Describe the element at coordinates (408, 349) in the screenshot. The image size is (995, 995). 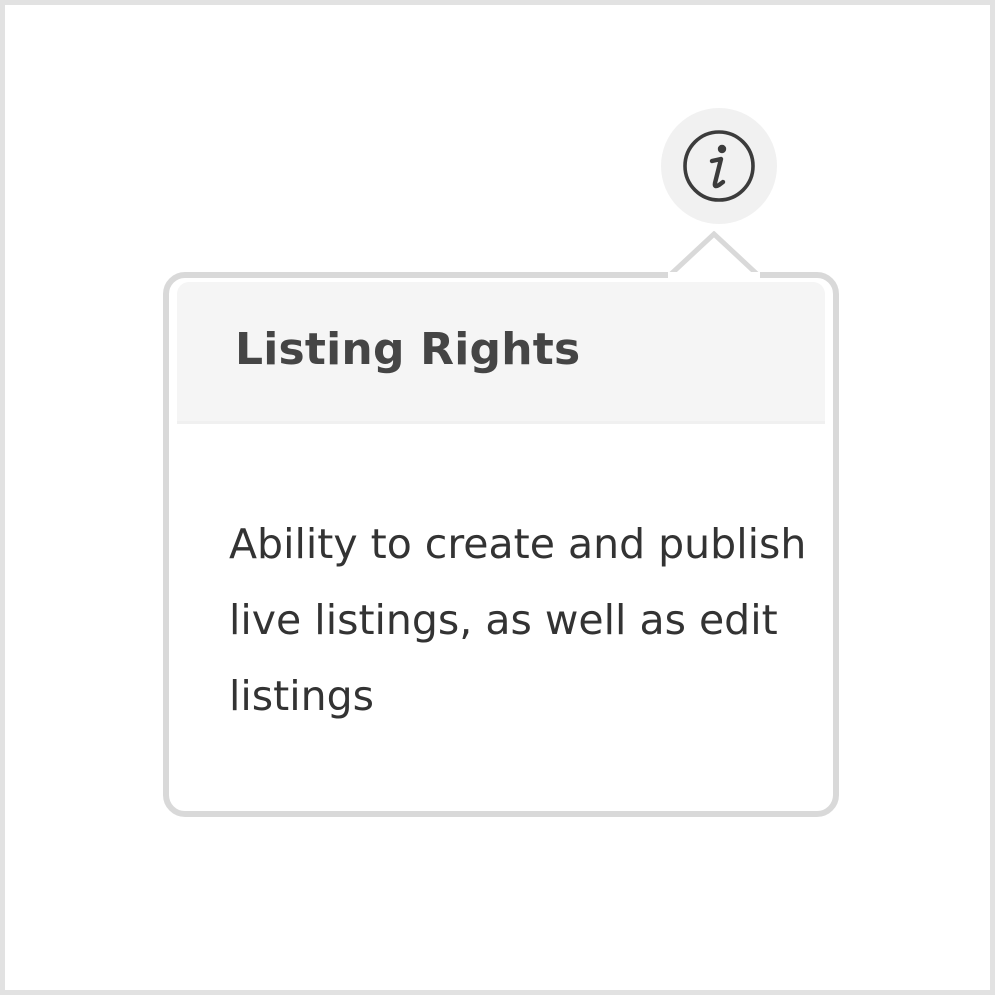
I see `popover-title: Listing Rights` at that location.